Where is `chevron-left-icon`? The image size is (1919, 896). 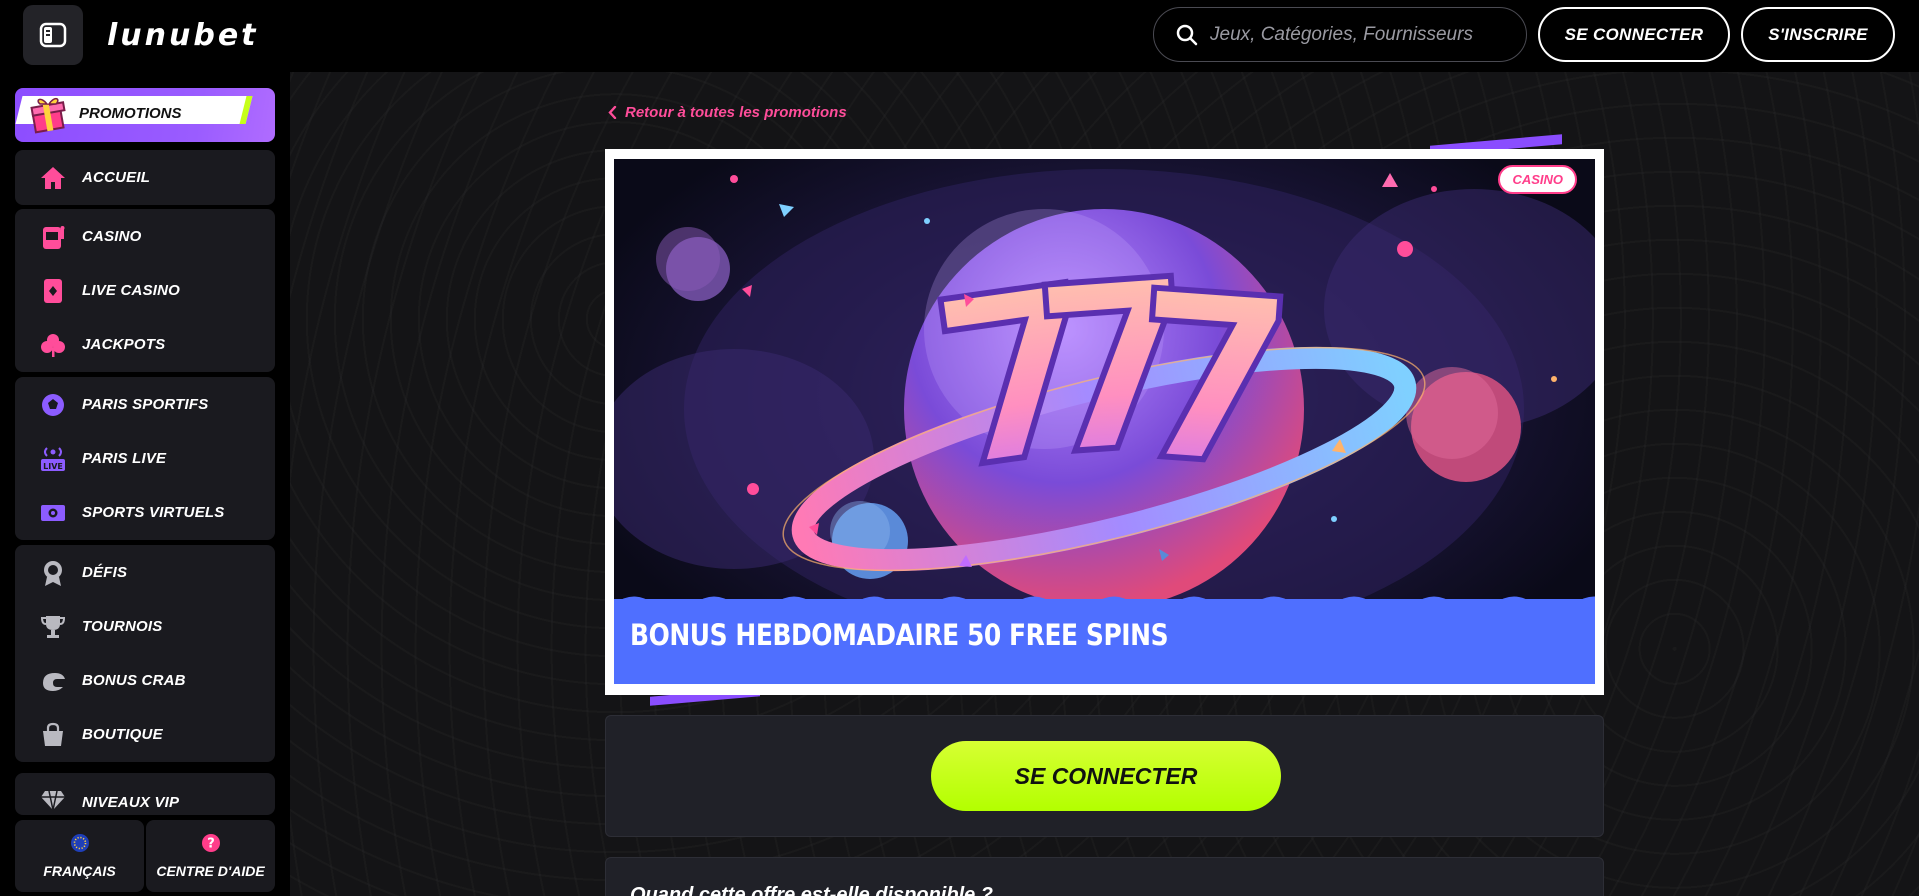
chevron-left-icon is located at coordinates (612, 112).